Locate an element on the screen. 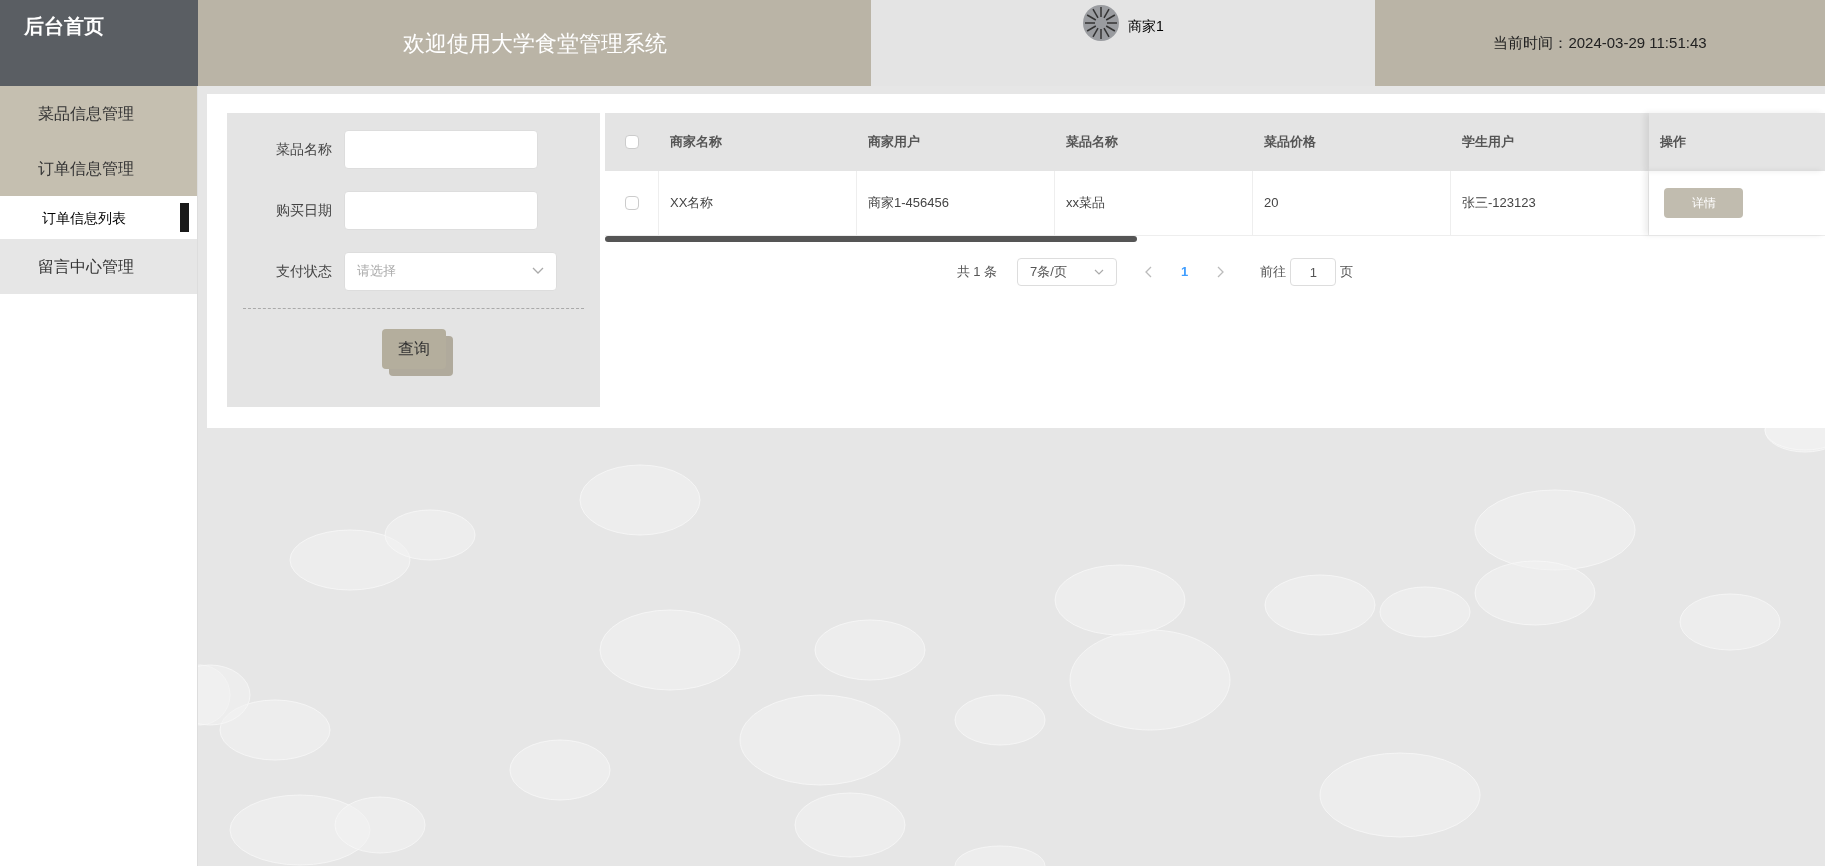 This screenshot has height=866, width=1825. active-indicator is located at coordinates (184, 217).